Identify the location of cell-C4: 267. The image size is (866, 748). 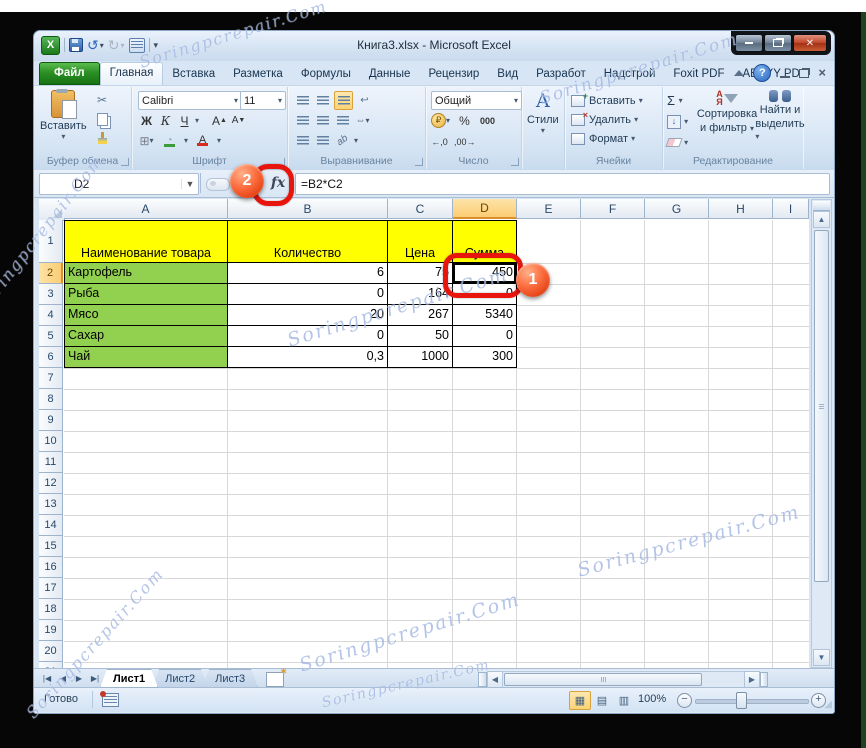
(420, 315).